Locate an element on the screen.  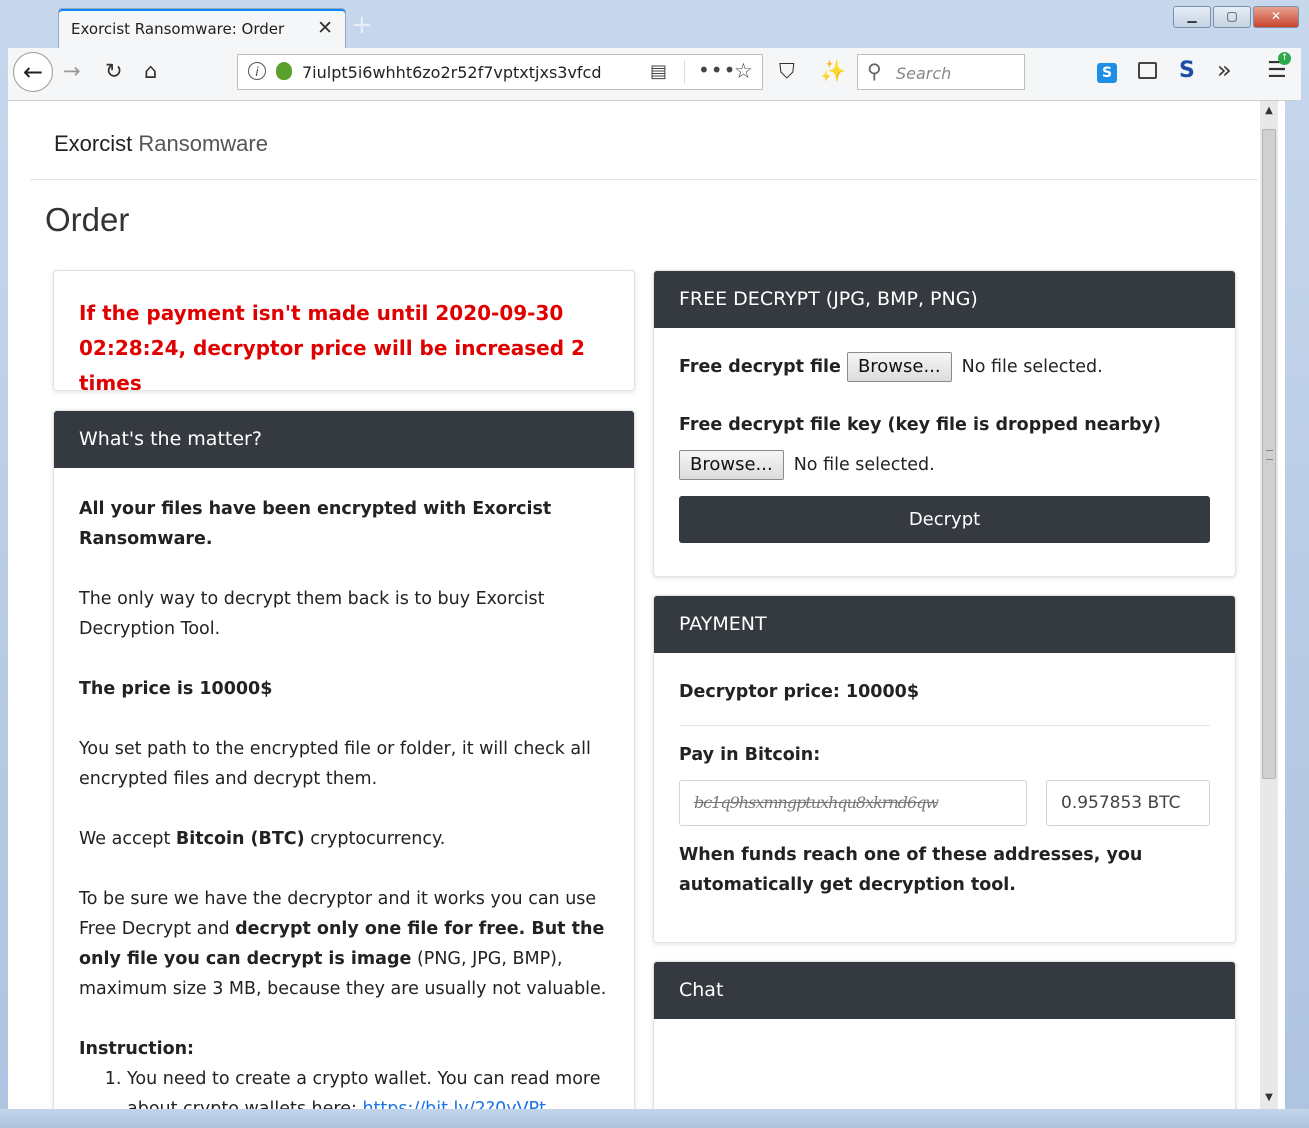
update-badge-icon: ↑ is located at coordinates (1284, 58).